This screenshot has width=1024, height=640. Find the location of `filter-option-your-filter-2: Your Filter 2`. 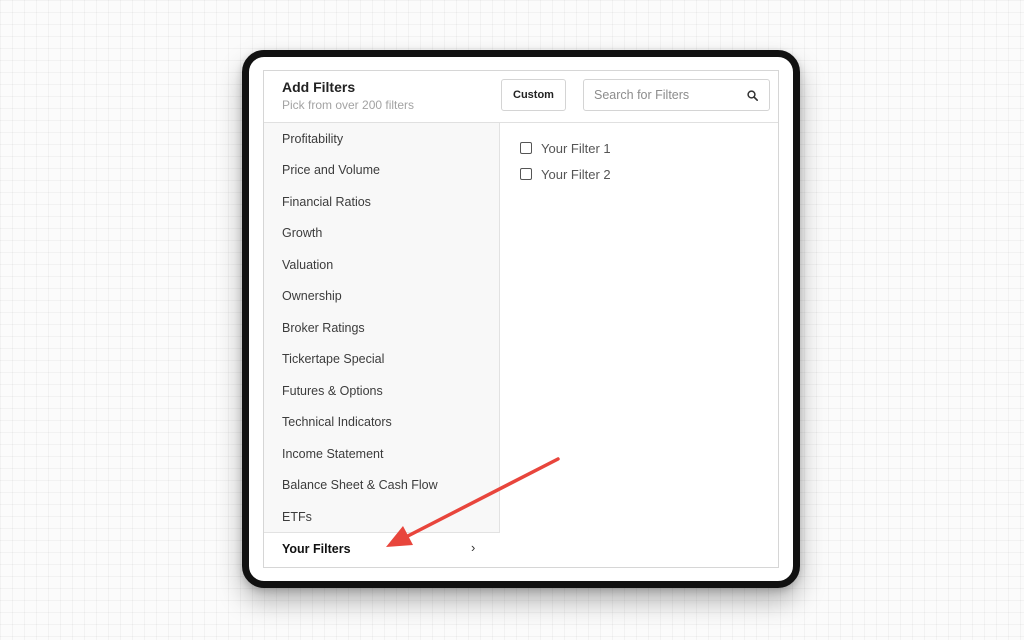

filter-option-your-filter-2: Your Filter 2 is located at coordinates (565, 174).